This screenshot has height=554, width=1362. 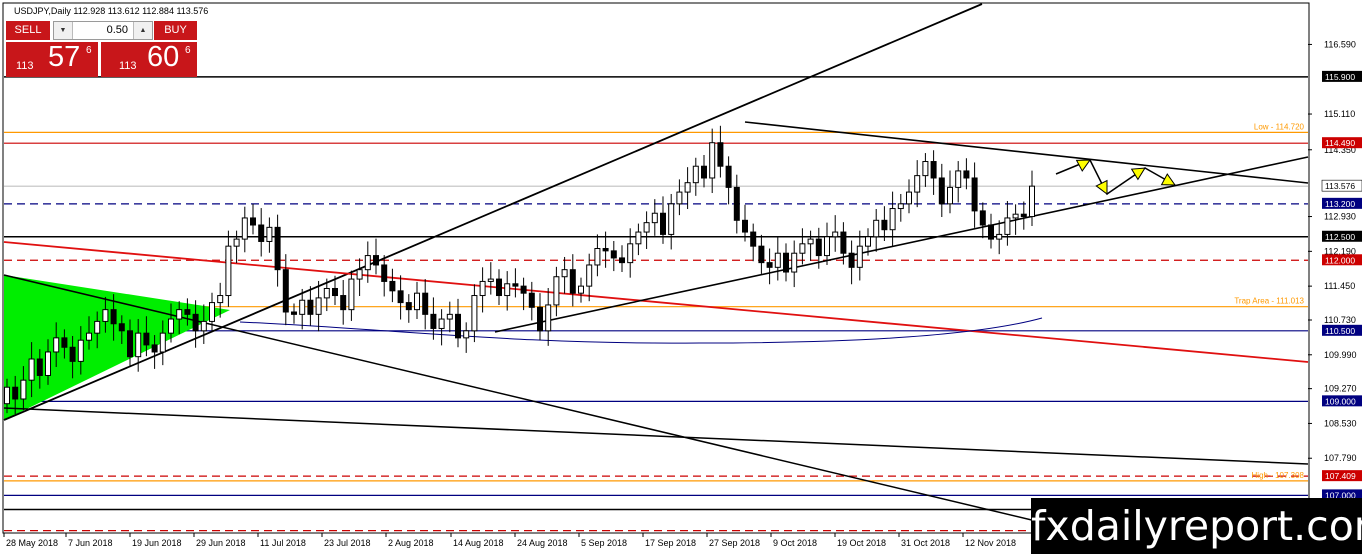 I want to click on y-tick-label: 109.990, so click(x=1340, y=355).